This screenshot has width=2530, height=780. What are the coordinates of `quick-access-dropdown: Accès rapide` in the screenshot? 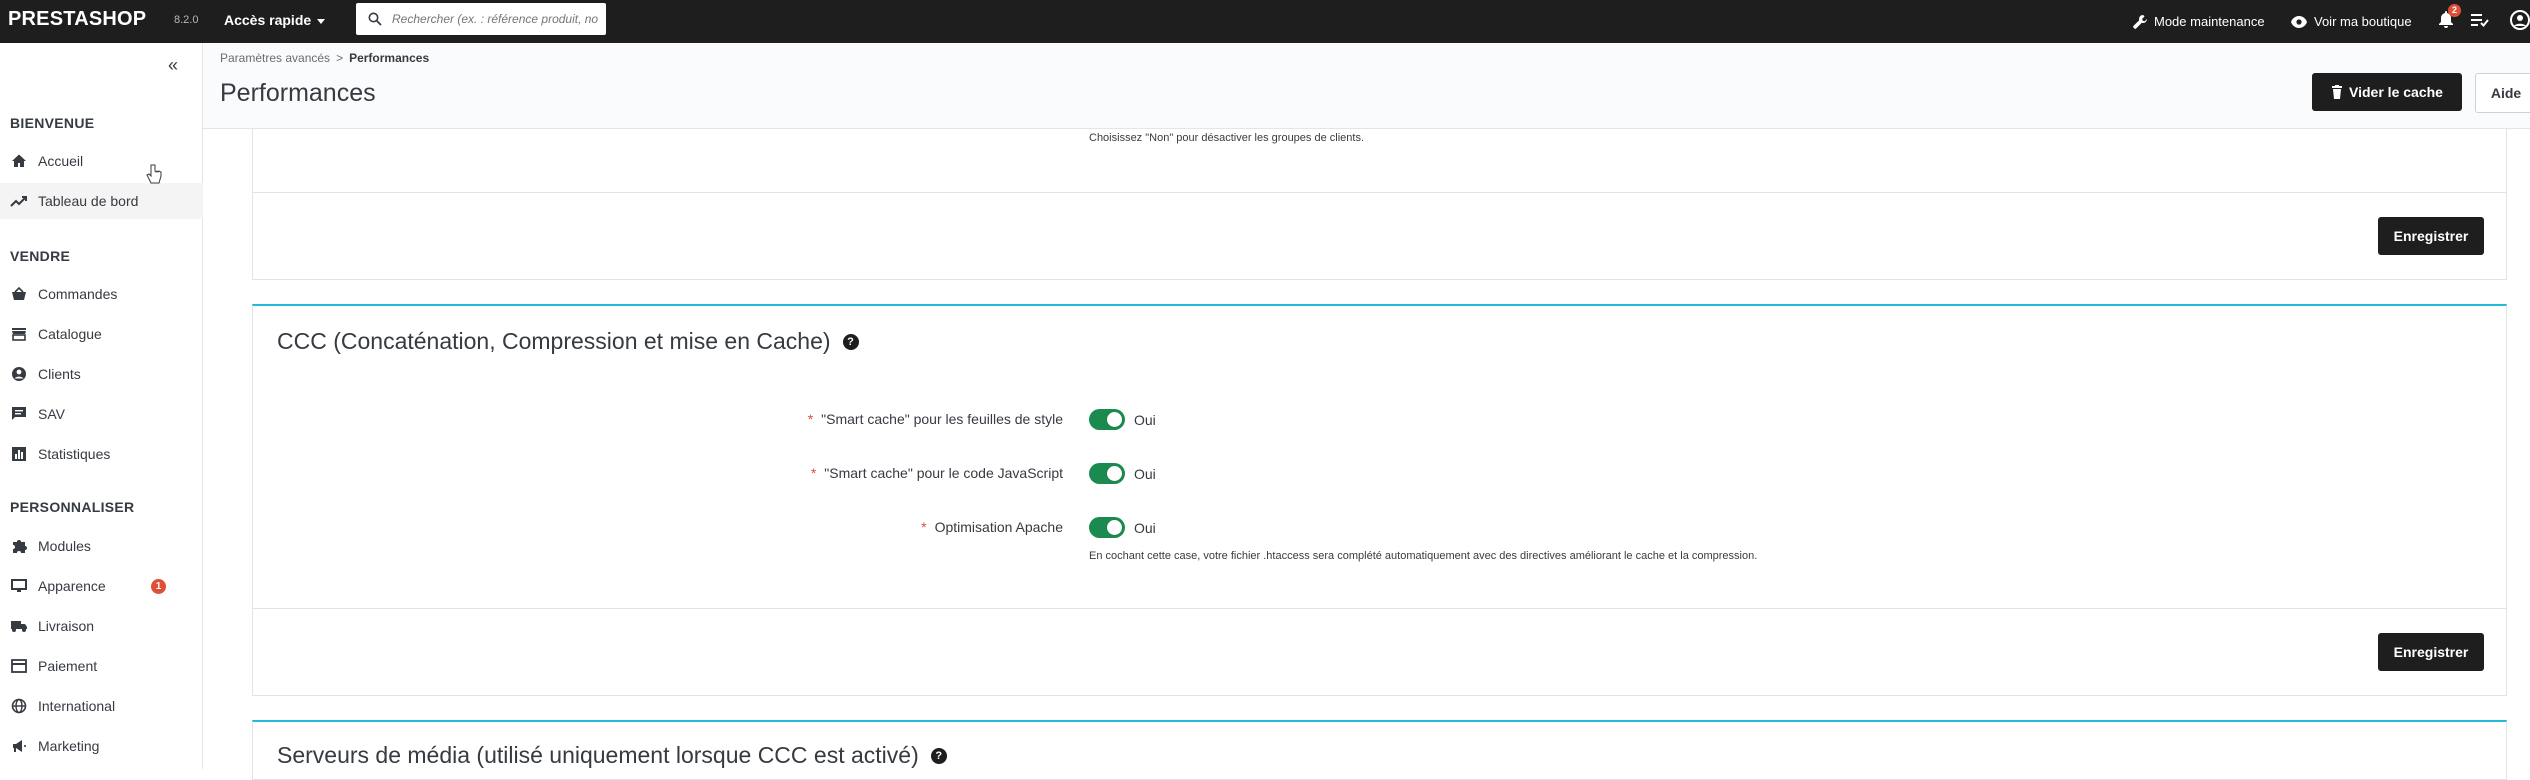 It's located at (275, 20).